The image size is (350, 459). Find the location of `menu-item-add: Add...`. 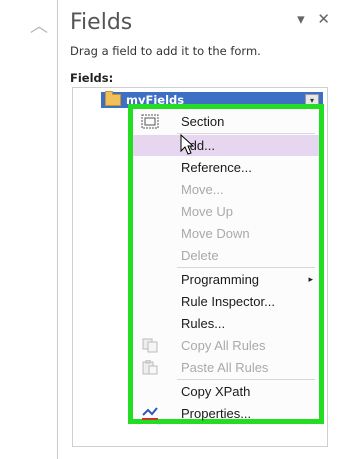

menu-item-add: Add... is located at coordinates (226, 145).